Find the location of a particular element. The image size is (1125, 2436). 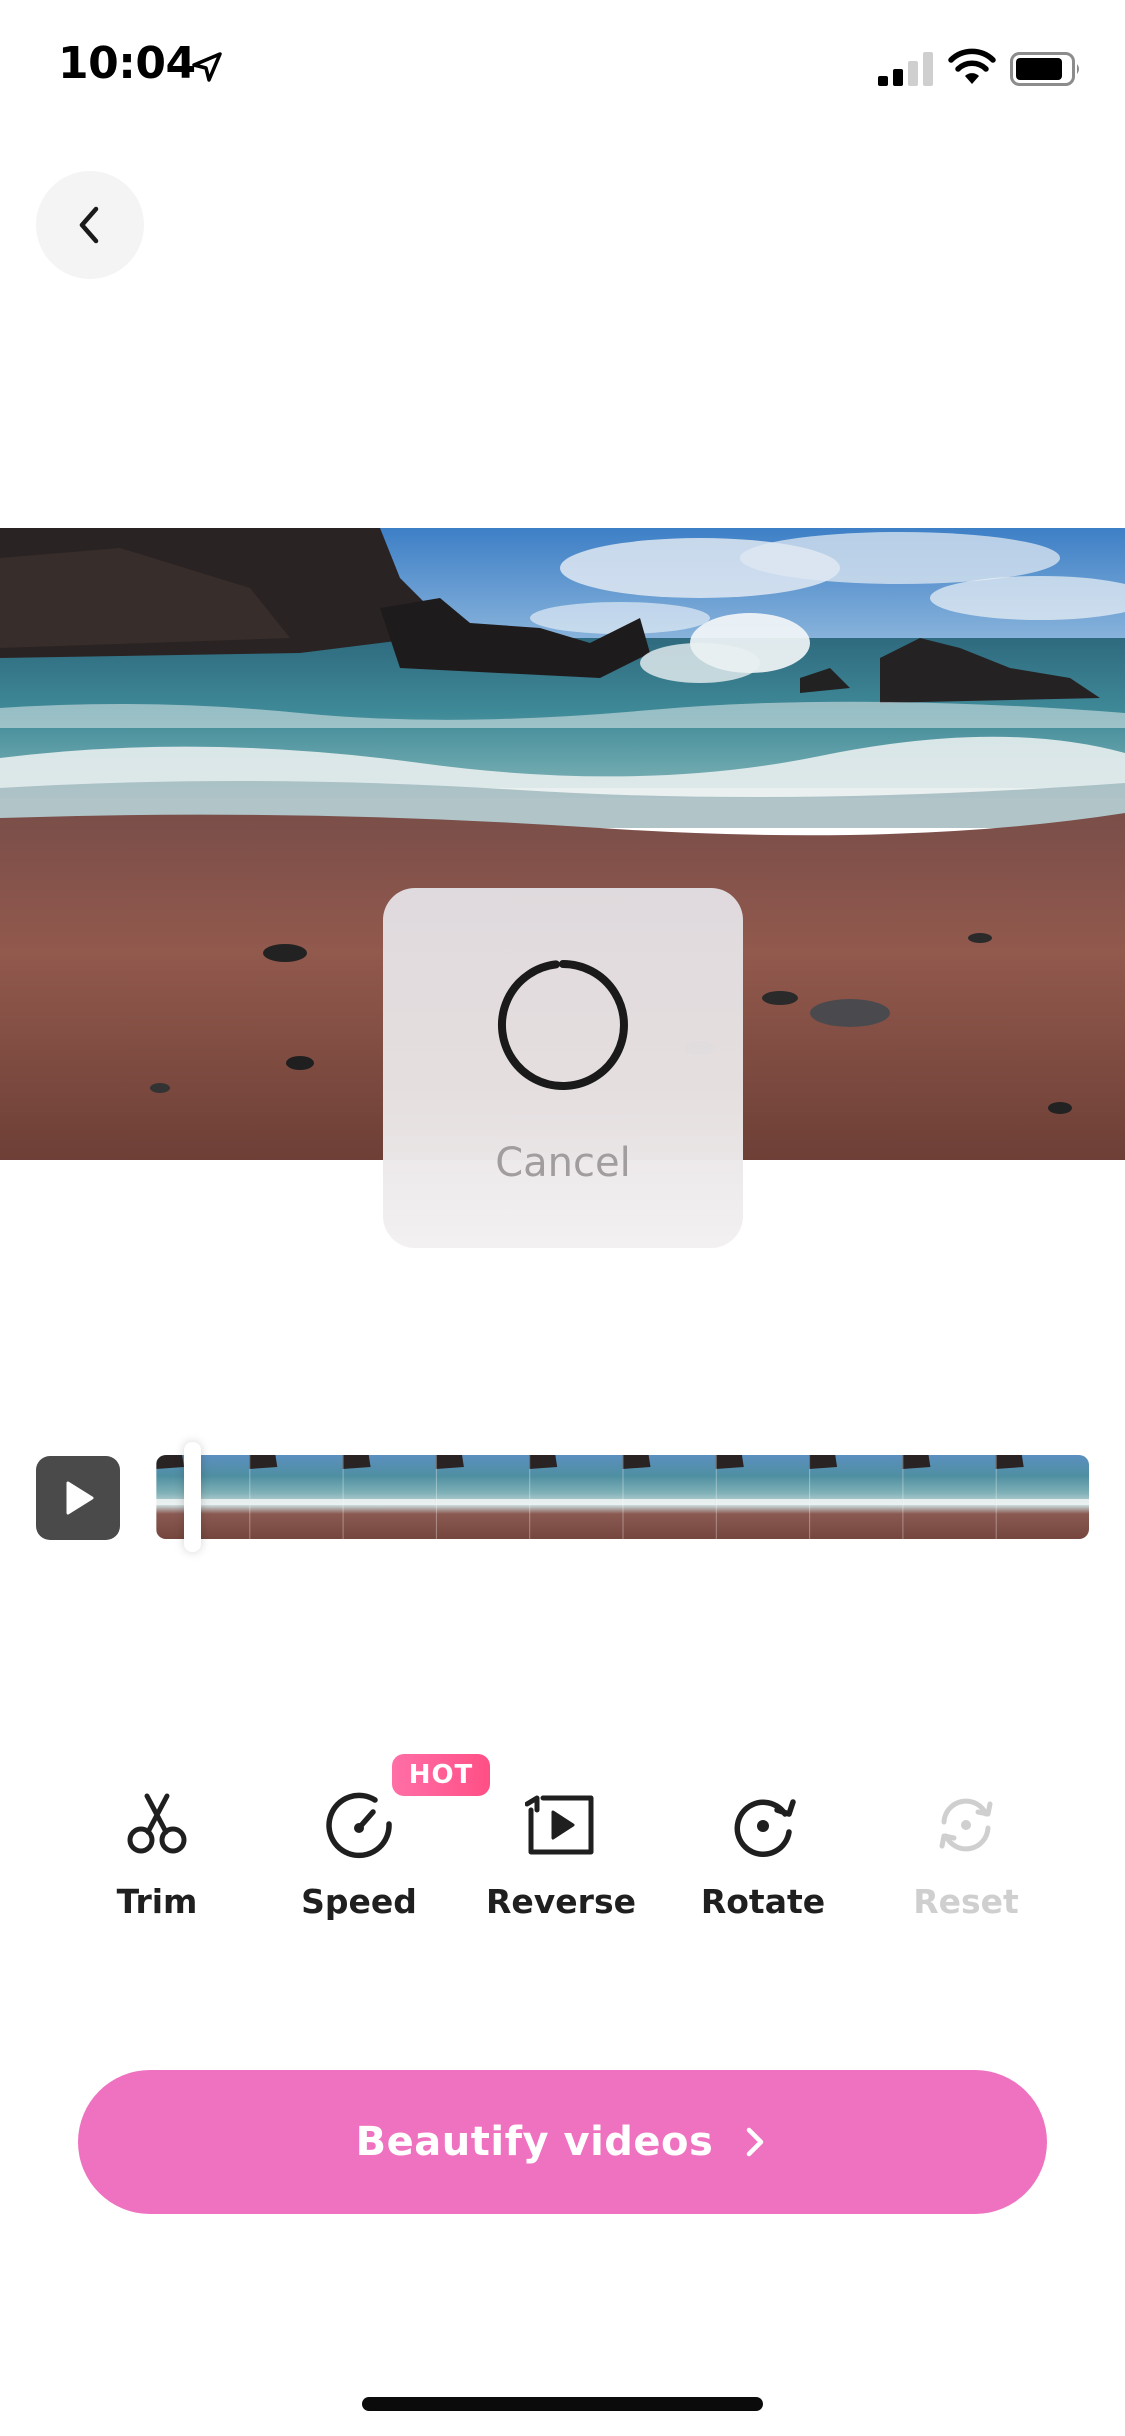

cellular-signal-icon is located at coordinates (905, 69).